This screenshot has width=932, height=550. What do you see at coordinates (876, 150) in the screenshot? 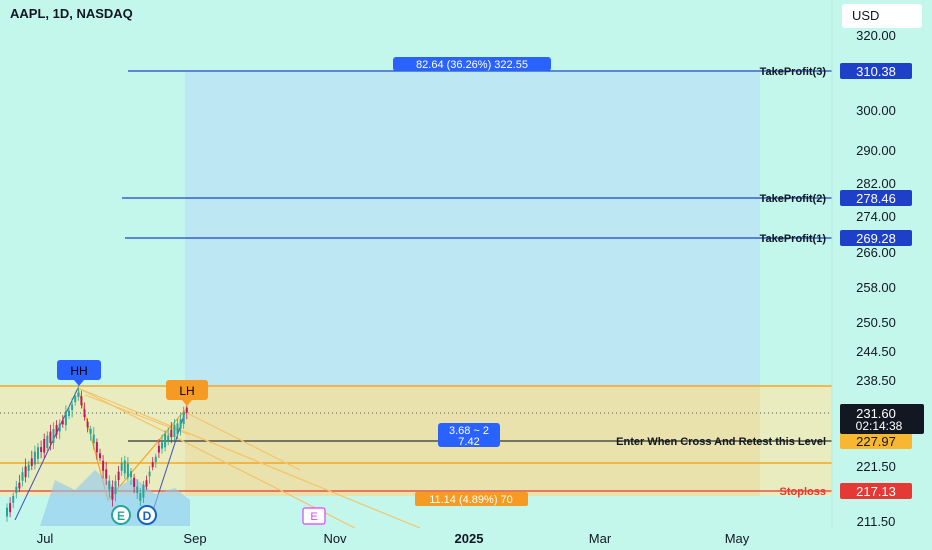
I see `y-tick-label: 290.00` at bounding box center [876, 150].